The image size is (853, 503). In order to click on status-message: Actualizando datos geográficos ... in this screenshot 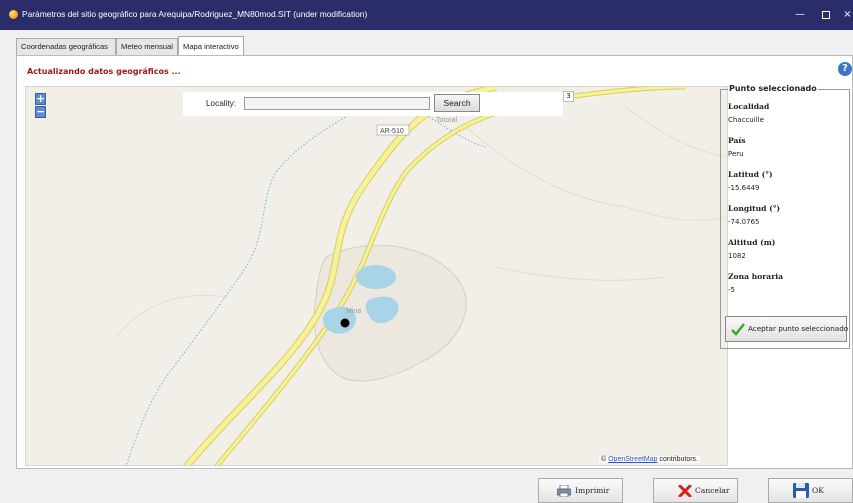, I will do `click(104, 71)`.